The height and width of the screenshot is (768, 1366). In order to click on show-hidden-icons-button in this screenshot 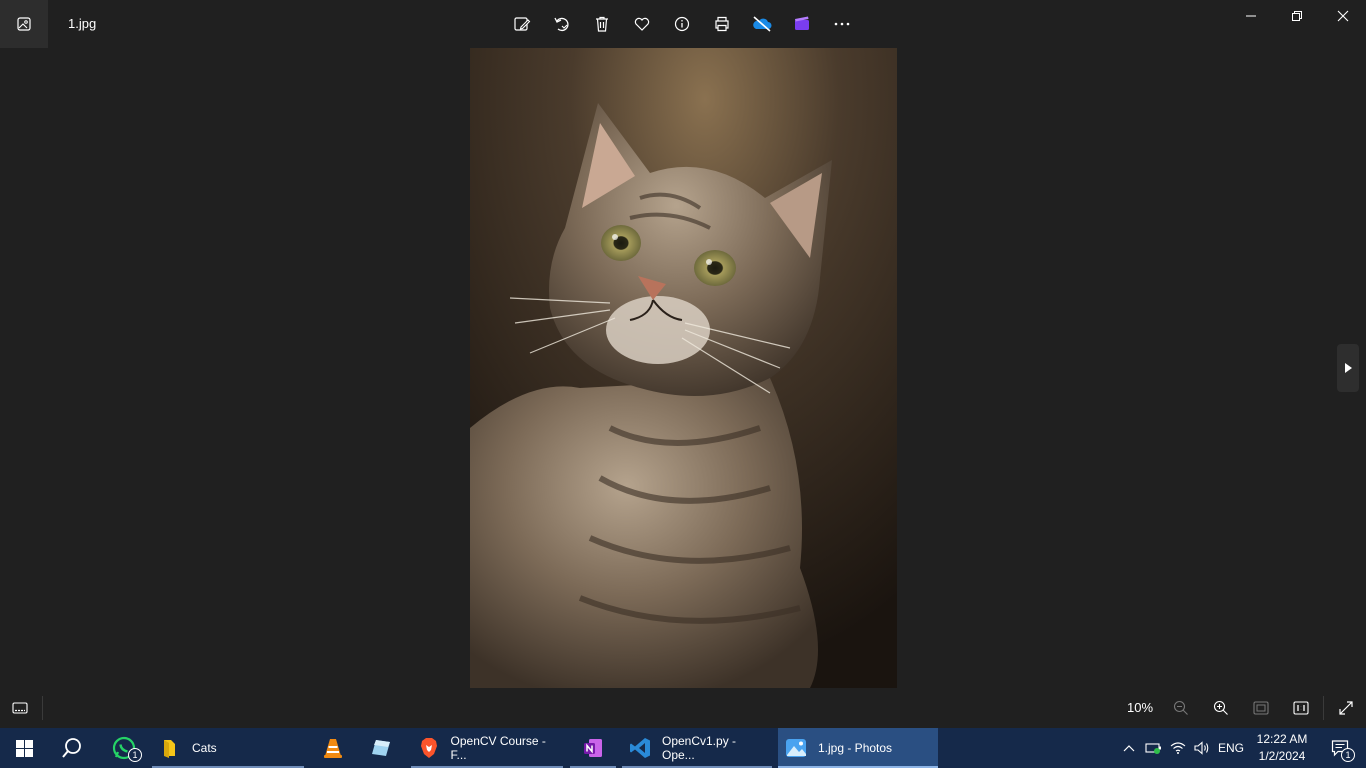, I will do `click(1129, 748)`.